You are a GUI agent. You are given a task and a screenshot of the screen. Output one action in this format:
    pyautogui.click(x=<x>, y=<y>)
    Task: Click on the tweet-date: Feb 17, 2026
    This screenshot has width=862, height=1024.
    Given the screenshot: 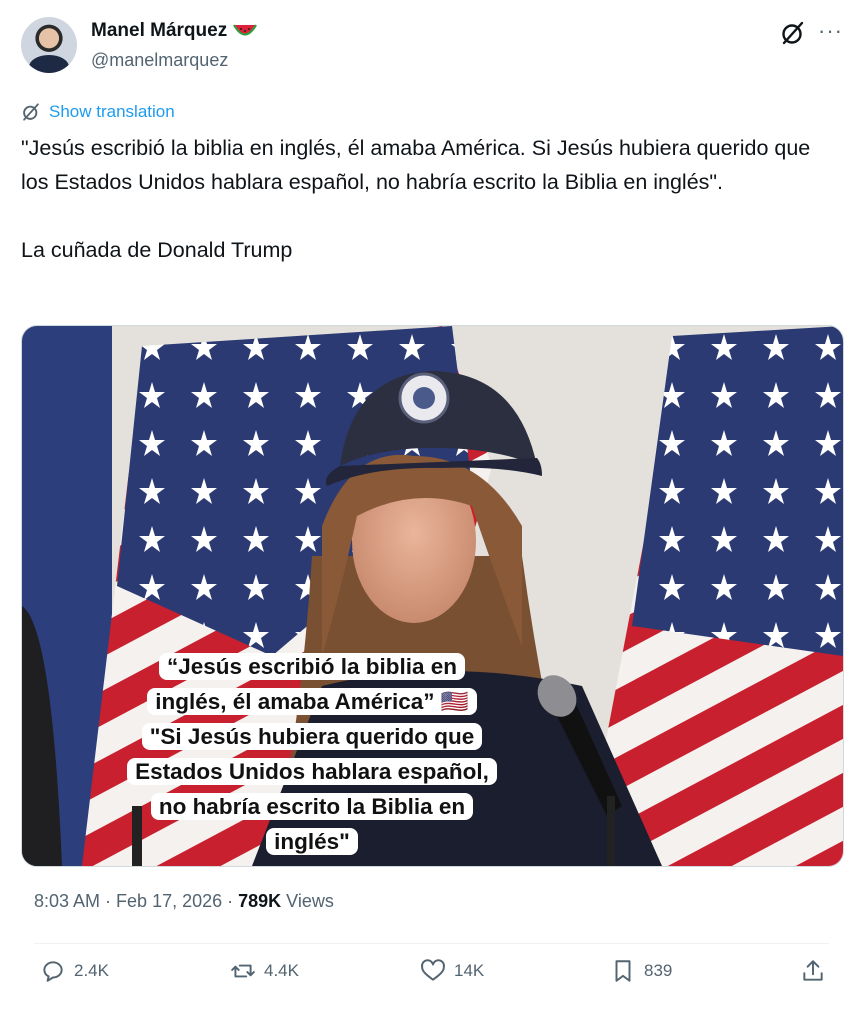 What is the action you would take?
    pyautogui.click(x=169, y=901)
    